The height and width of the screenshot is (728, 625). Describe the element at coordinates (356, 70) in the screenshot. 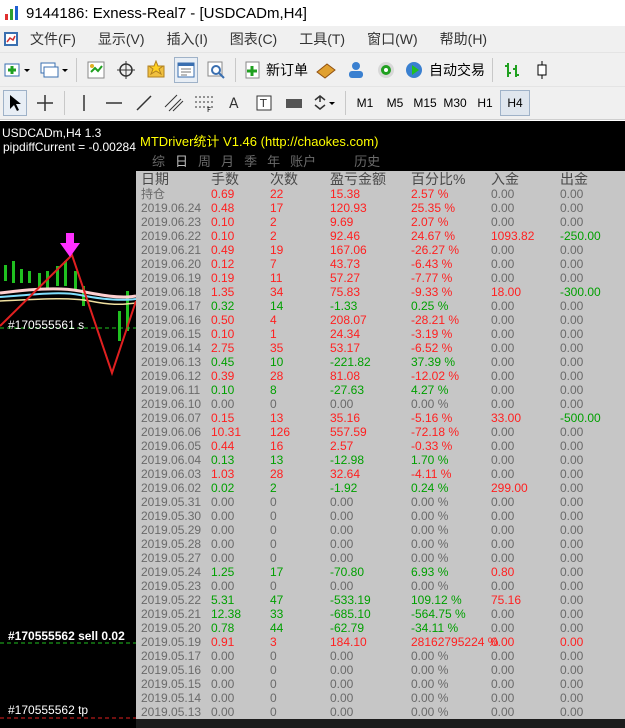

I see `alerts-button` at that location.